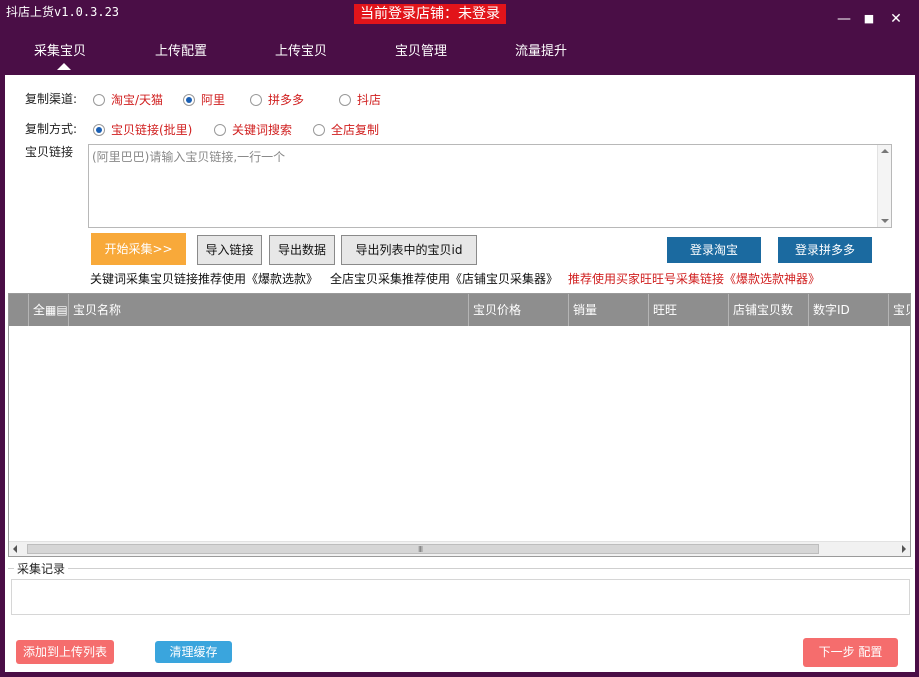 This screenshot has width=919, height=677. Describe the element at coordinates (49, 152) in the screenshot. I see `link-label: 宝贝链接` at that location.